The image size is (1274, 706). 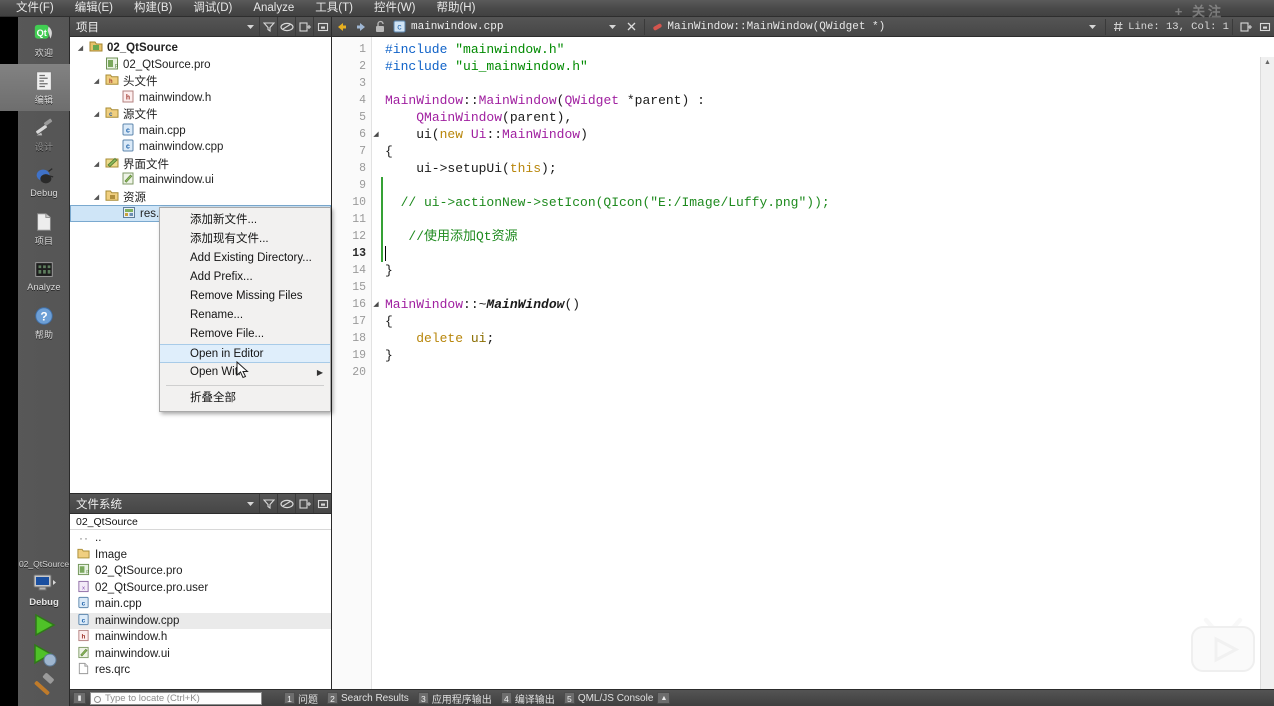 What do you see at coordinates (608, 698) in the screenshot?
I see `output-tab-5: 5 QML/JS Console` at bounding box center [608, 698].